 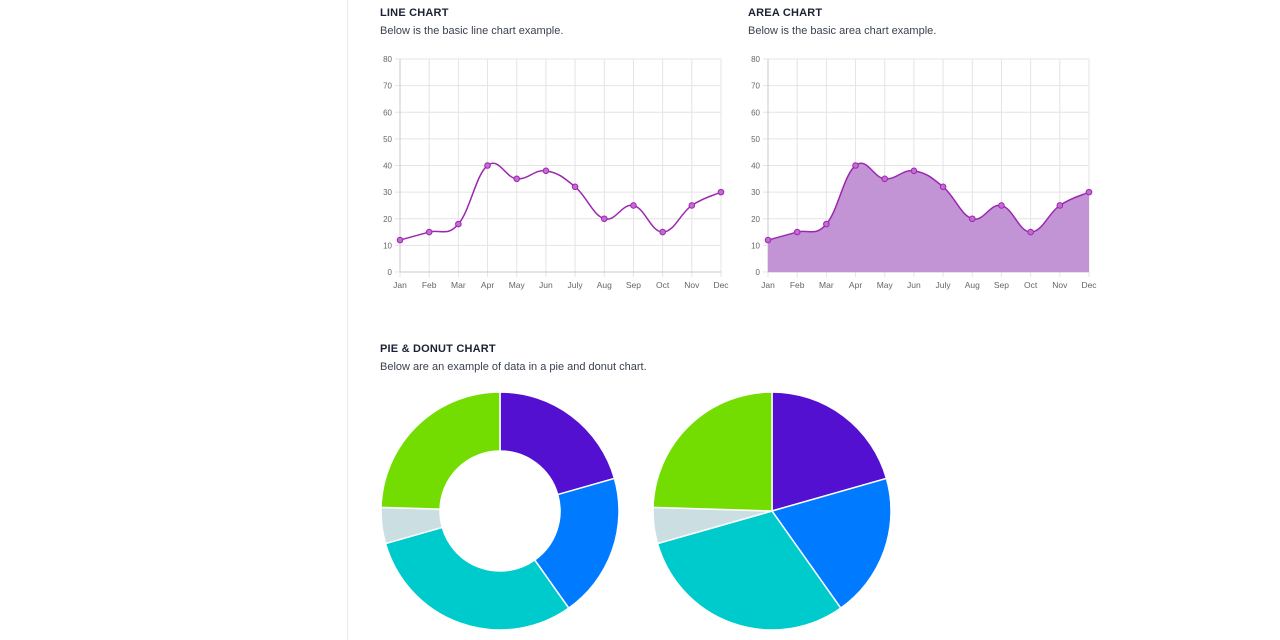 I want to click on line-chart-x-tick-label: Feb, so click(x=429, y=285).